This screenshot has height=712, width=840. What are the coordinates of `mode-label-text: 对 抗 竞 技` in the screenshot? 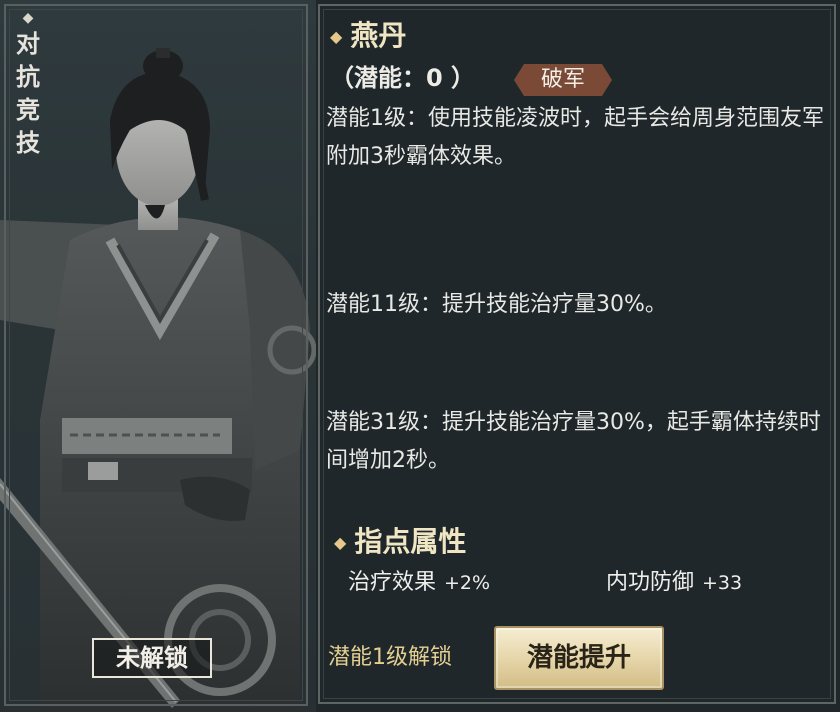 It's located at (28, 93).